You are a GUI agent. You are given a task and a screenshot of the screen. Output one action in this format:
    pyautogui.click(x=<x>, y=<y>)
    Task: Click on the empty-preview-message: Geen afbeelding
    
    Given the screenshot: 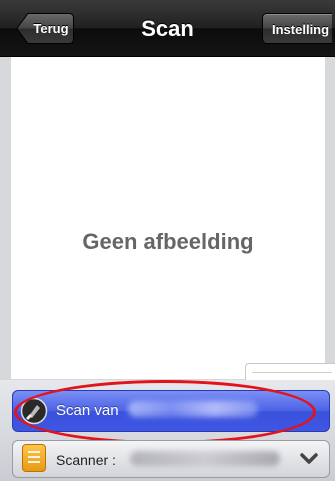 What is the action you would take?
    pyautogui.click(x=168, y=241)
    